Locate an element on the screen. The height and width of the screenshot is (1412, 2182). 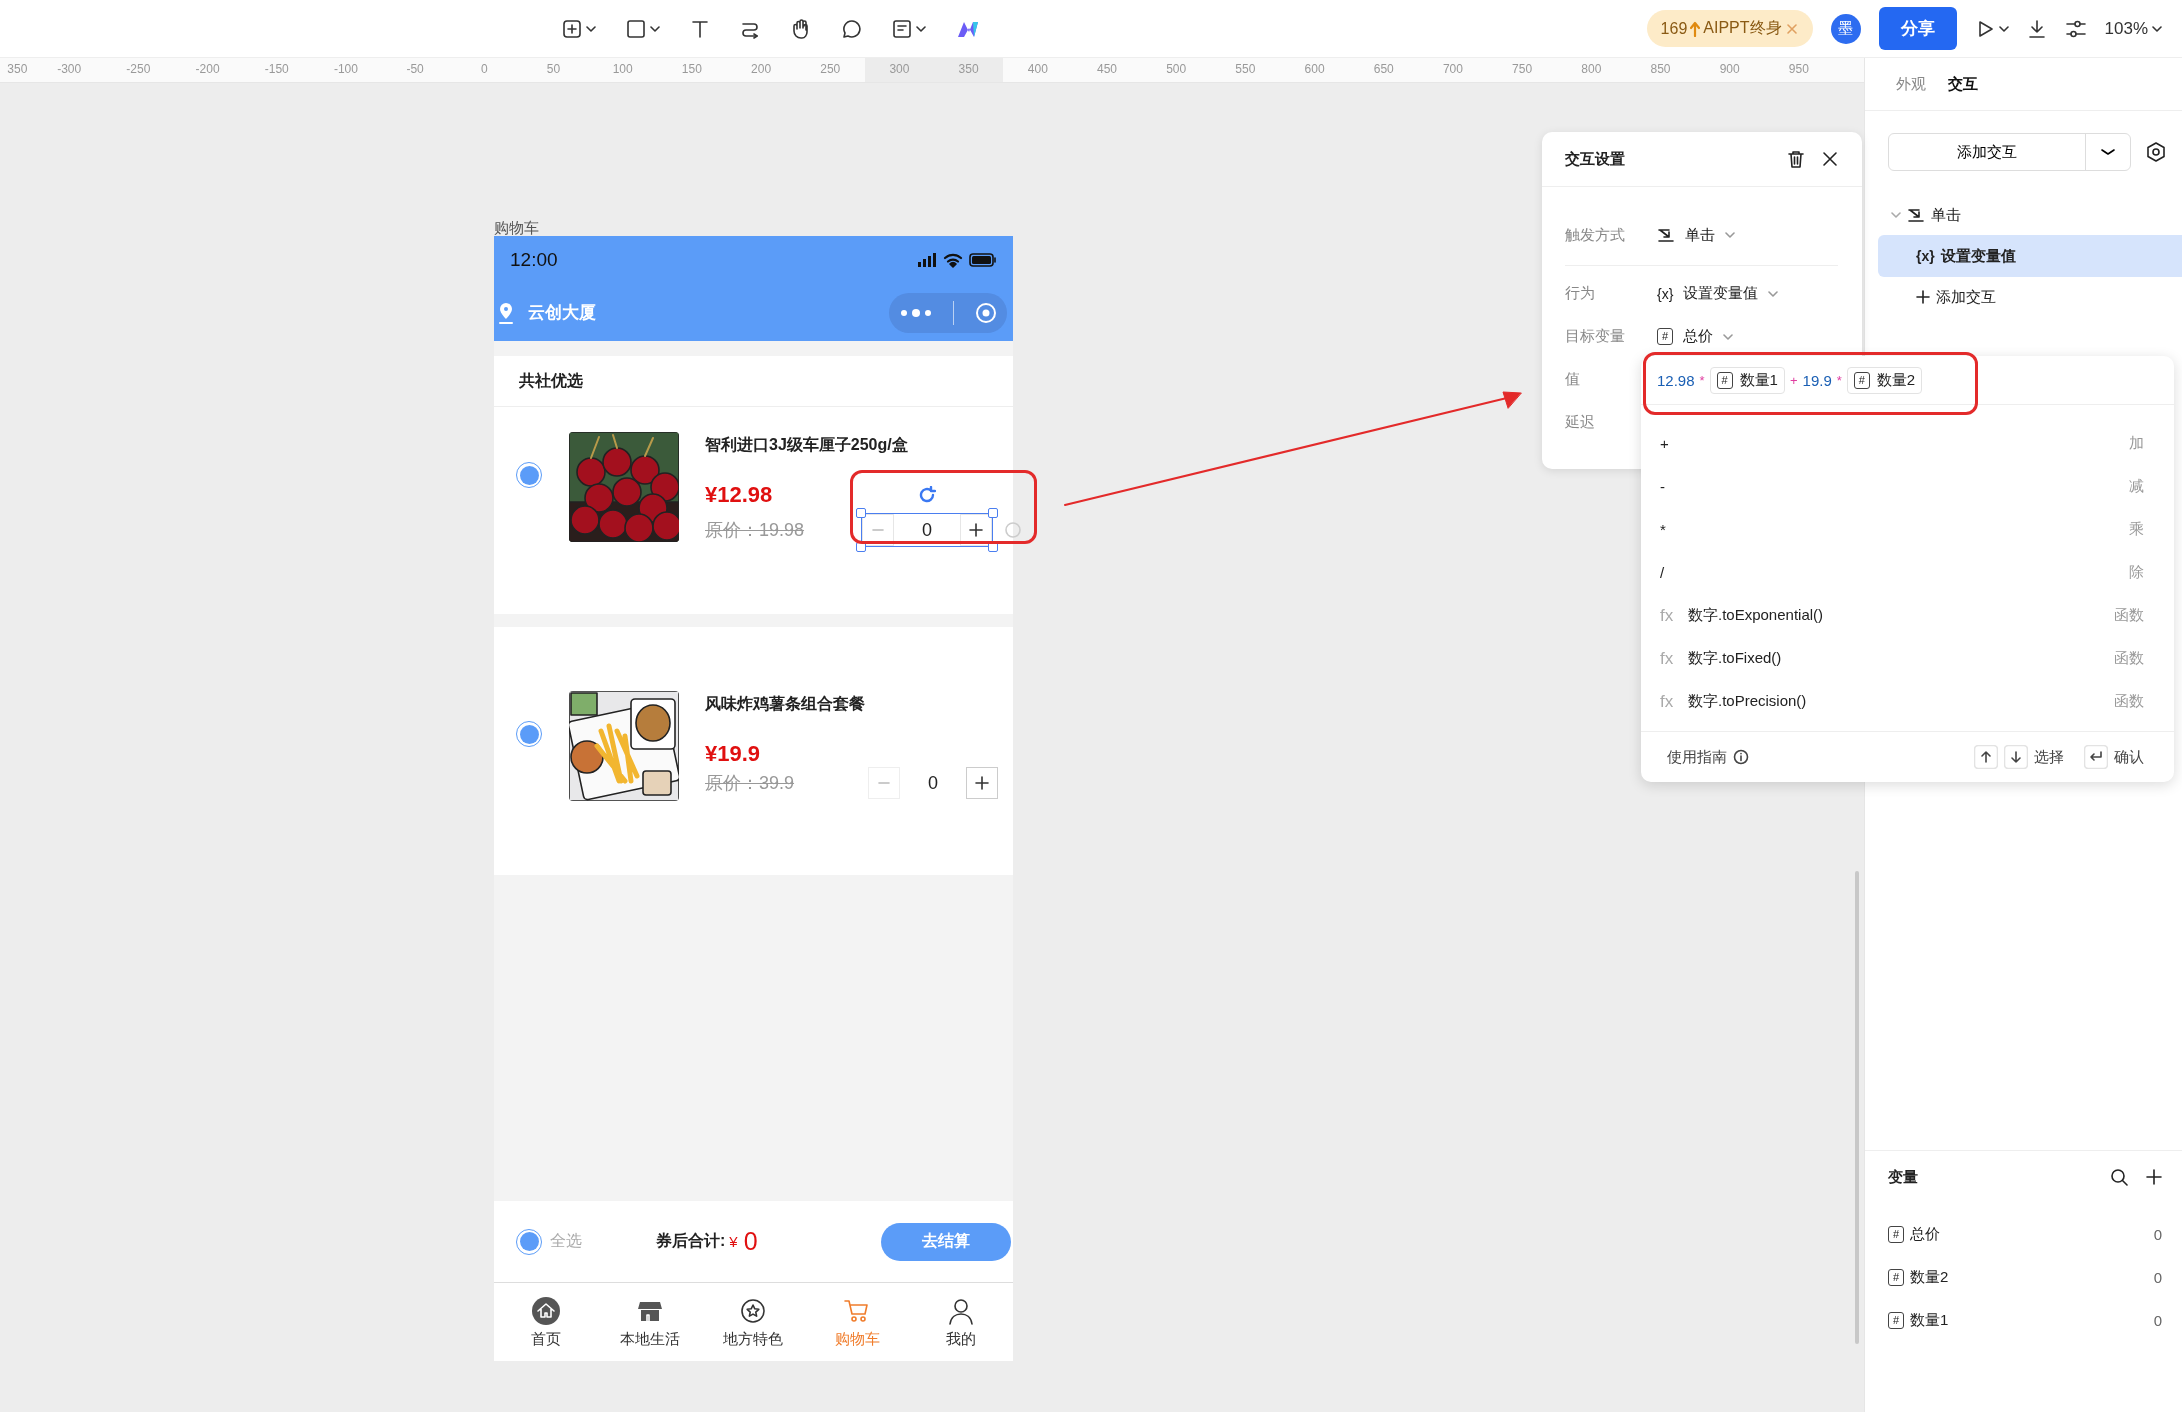
search-icon is located at coordinates (2119, 1177).